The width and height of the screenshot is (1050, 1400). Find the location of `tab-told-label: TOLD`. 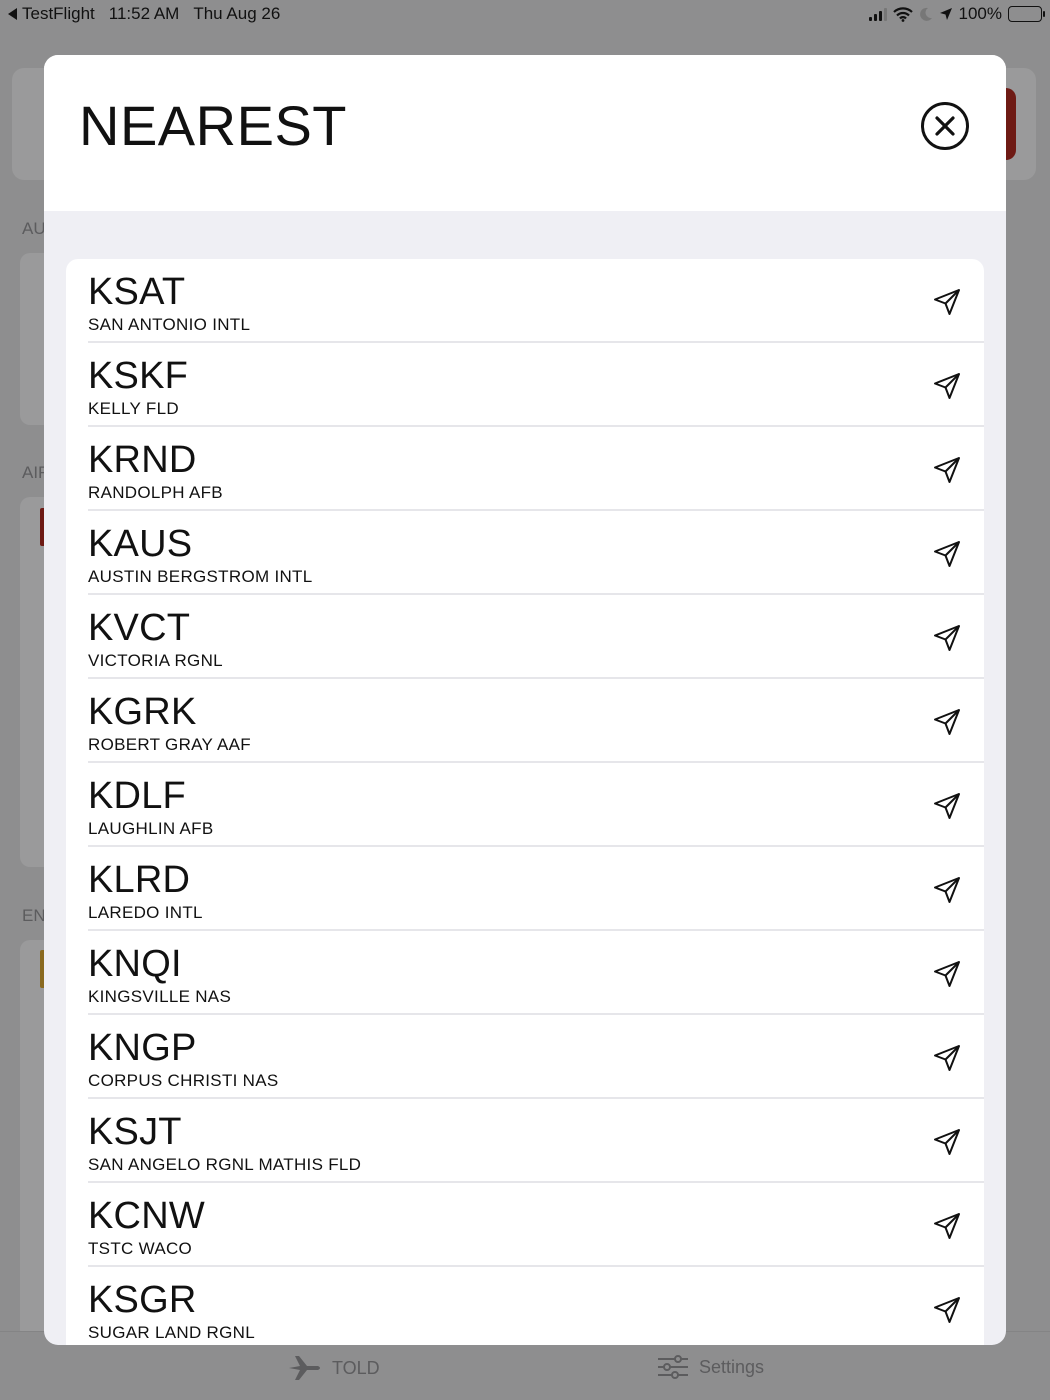

tab-told-label: TOLD is located at coordinates (356, 1367).